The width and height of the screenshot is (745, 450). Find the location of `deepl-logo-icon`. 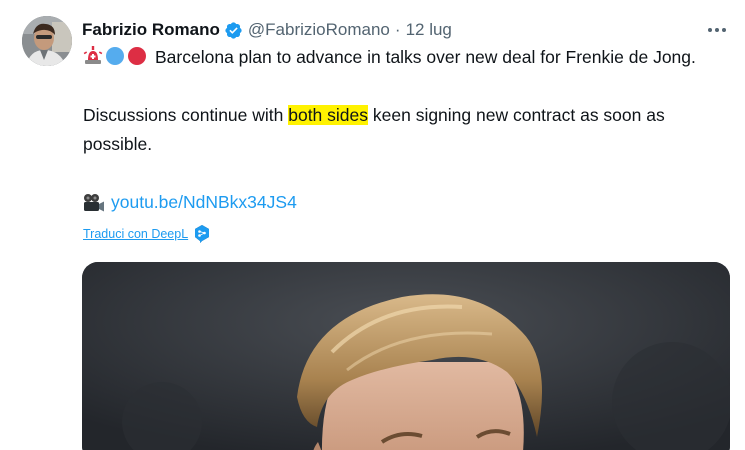

deepl-logo-icon is located at coordinates (202, 234).